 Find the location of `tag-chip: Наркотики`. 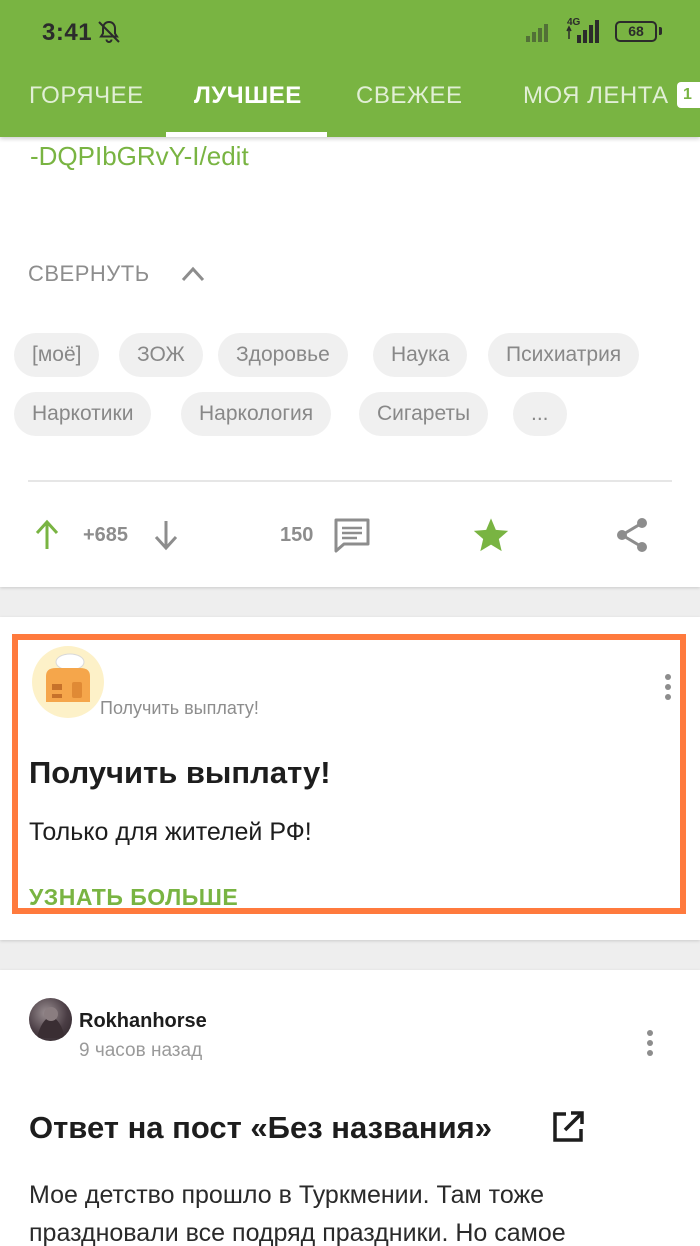

tag-chip: Наркотики is located at coordinates (83, 414).